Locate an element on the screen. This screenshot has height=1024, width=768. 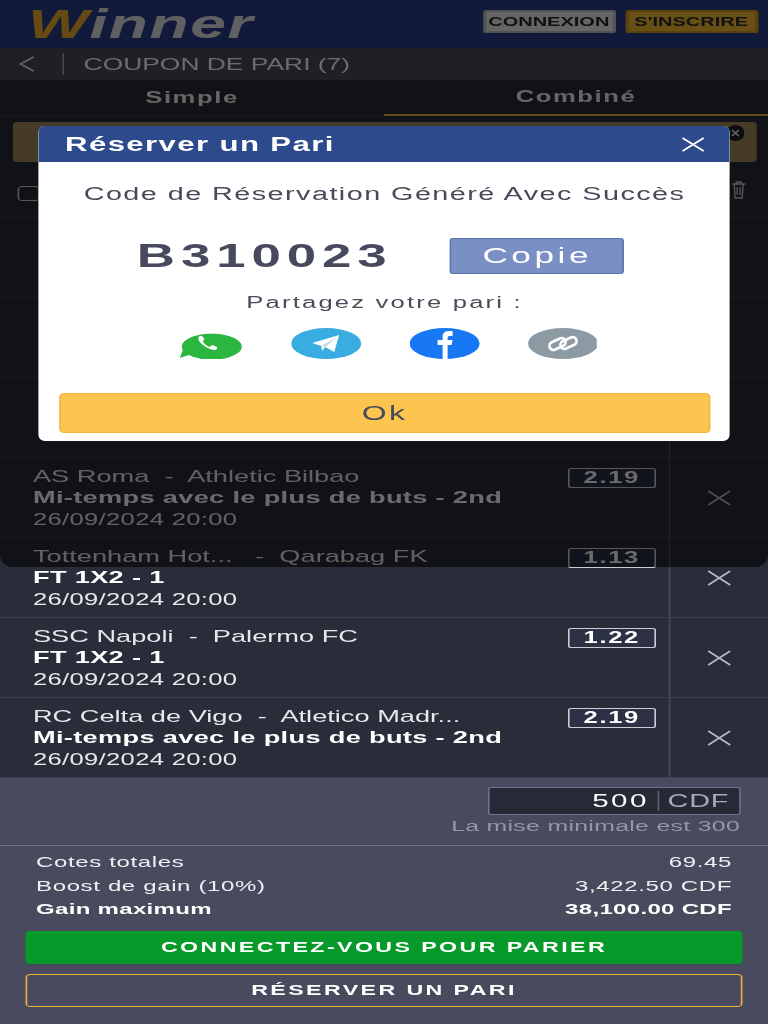
summary-value: 38,100.00 CDF is located at coordinates (648, 909).